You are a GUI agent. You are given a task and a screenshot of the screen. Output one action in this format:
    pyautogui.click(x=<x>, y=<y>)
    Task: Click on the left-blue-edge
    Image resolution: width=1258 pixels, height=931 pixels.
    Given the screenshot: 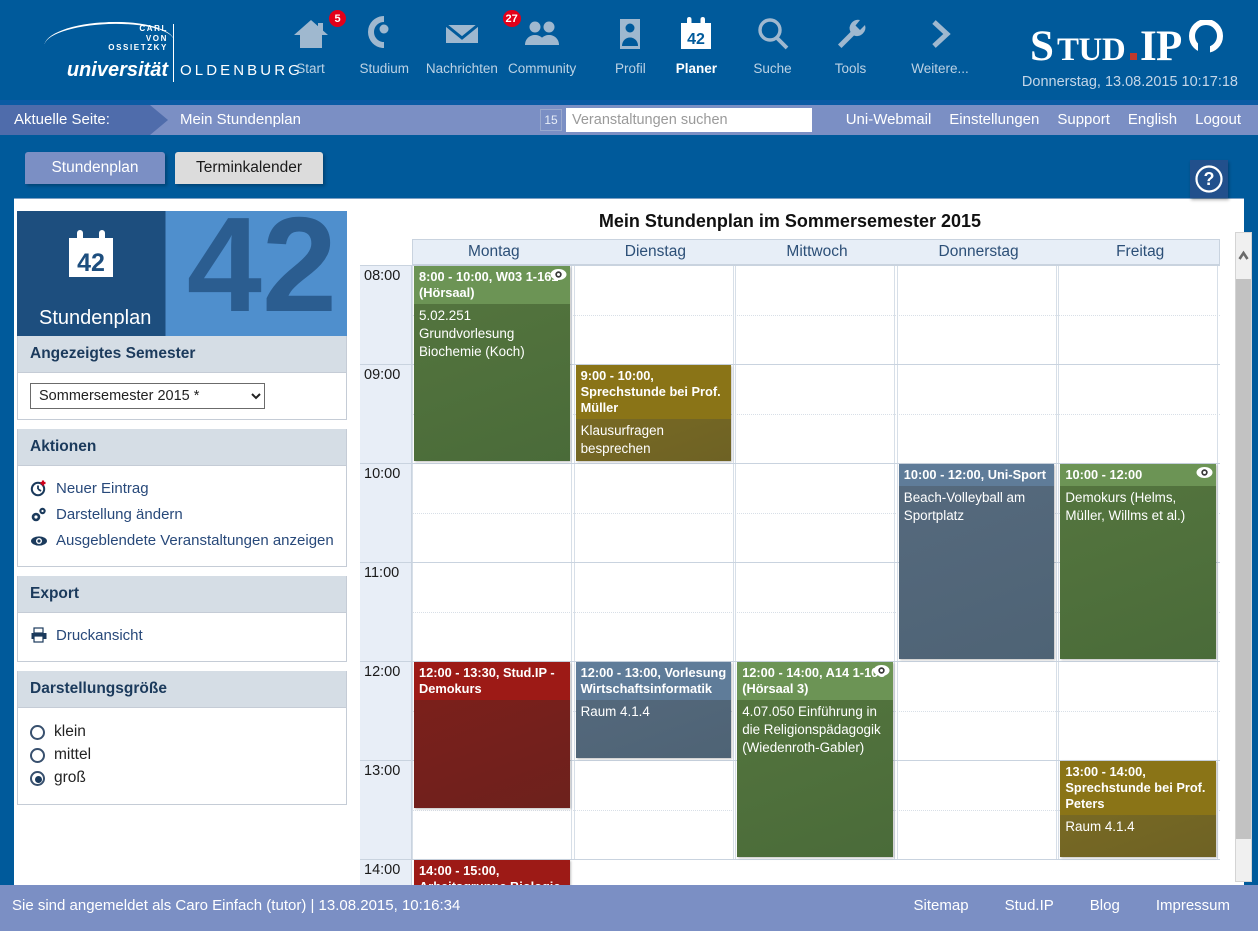 What is the action you would take?
    pyautogui.click(x=7, y=542)
    